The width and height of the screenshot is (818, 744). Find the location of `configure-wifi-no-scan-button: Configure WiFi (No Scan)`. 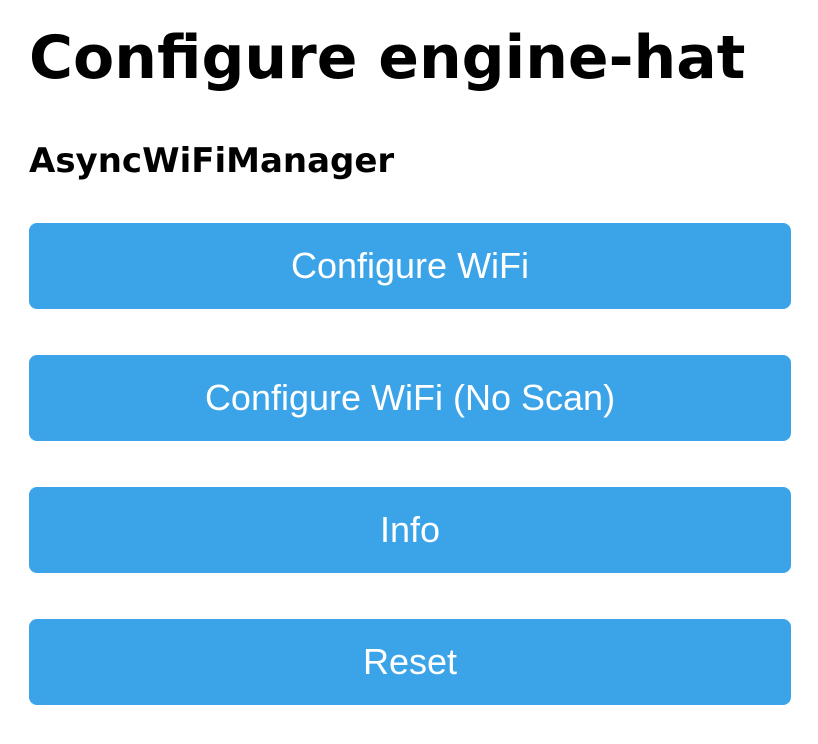

configure-wifi-no-scan-button: Configure WiFi (No Scan) is located at coordinates (410, 398).